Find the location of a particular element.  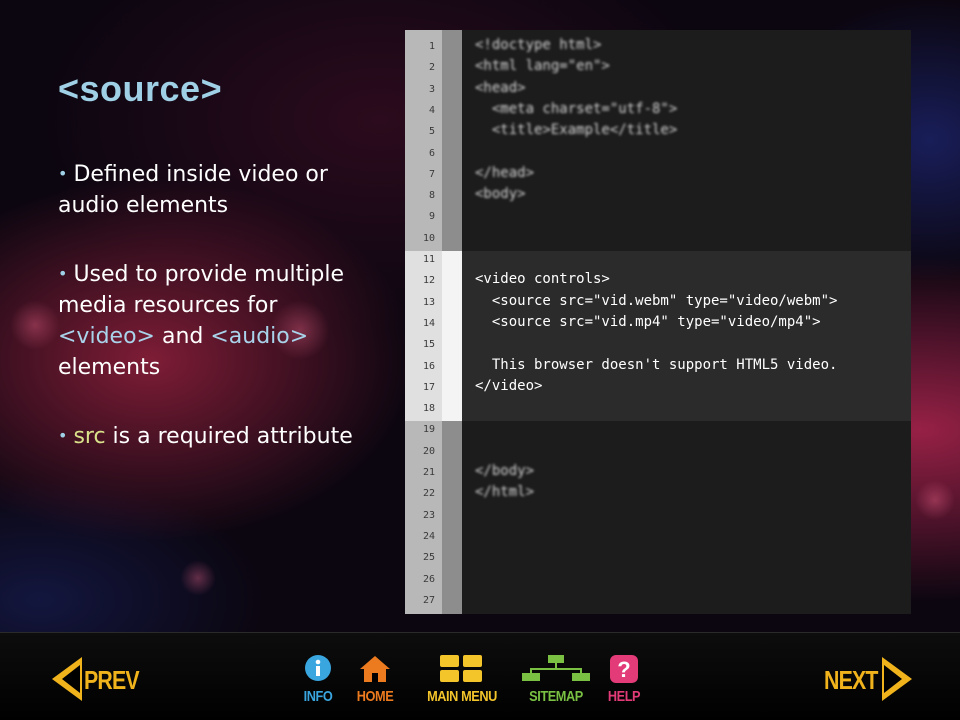

info-icon is located at coordinates (318, 668).